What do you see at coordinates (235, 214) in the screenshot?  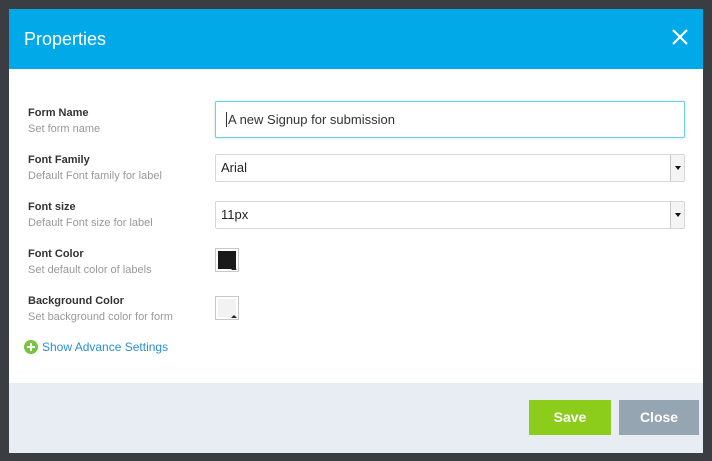 I see `font-size-value: 11px` at bounding box center [235, 214].